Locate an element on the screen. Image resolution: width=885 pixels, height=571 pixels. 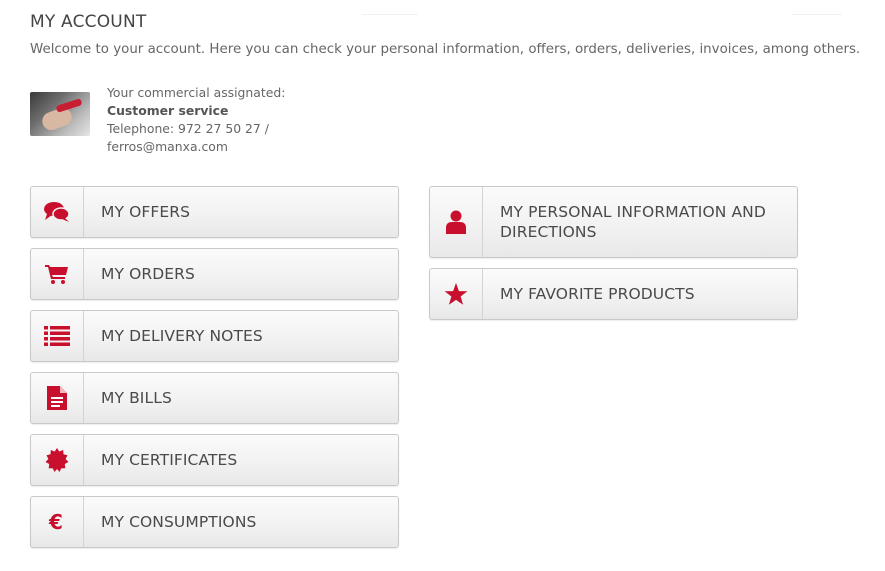
comments-icon is located at coordinates (57, 212).